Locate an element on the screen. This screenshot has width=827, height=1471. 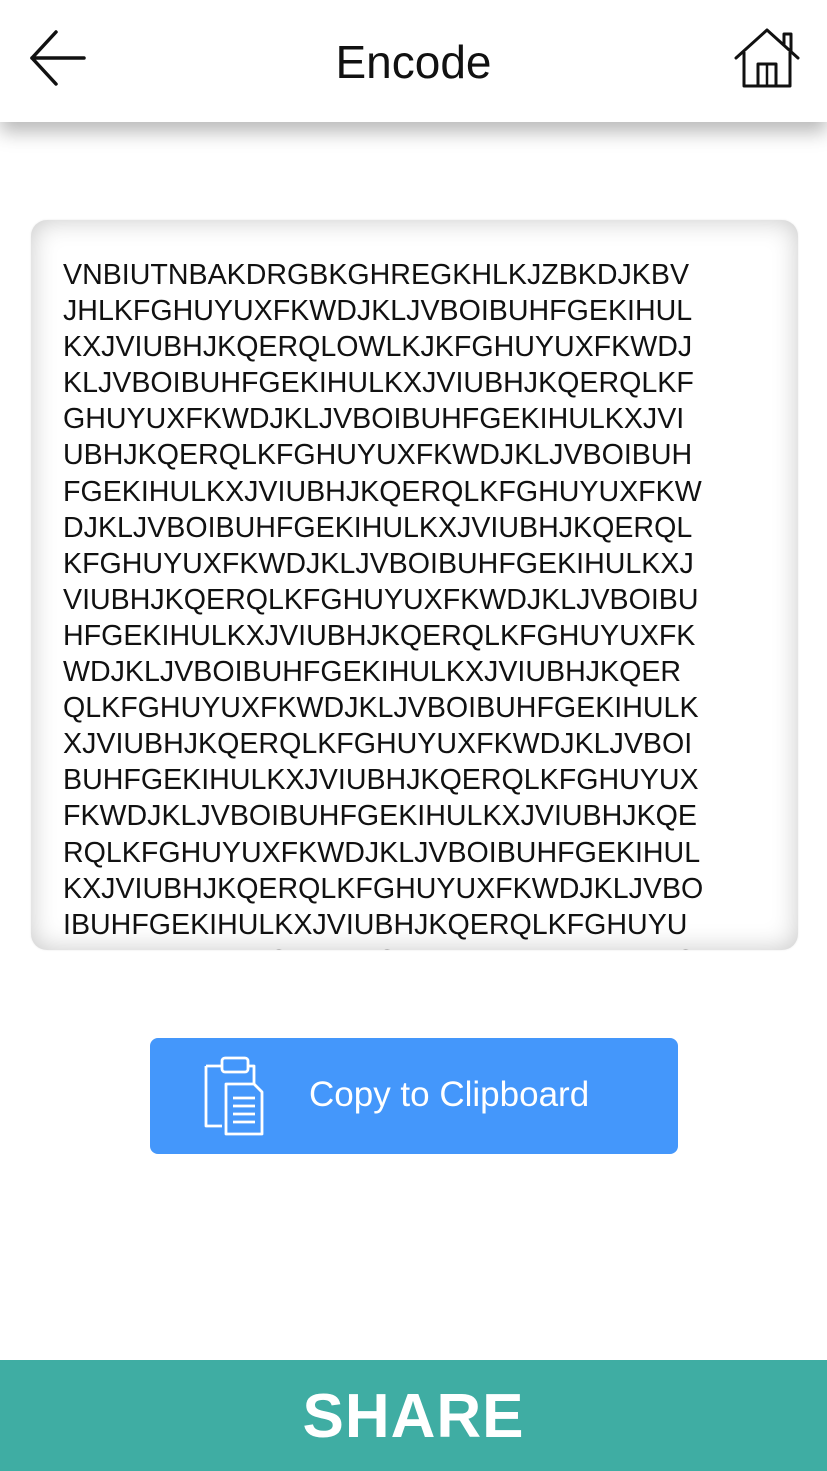
page-title: Encode is located at coordinates (413, 62).